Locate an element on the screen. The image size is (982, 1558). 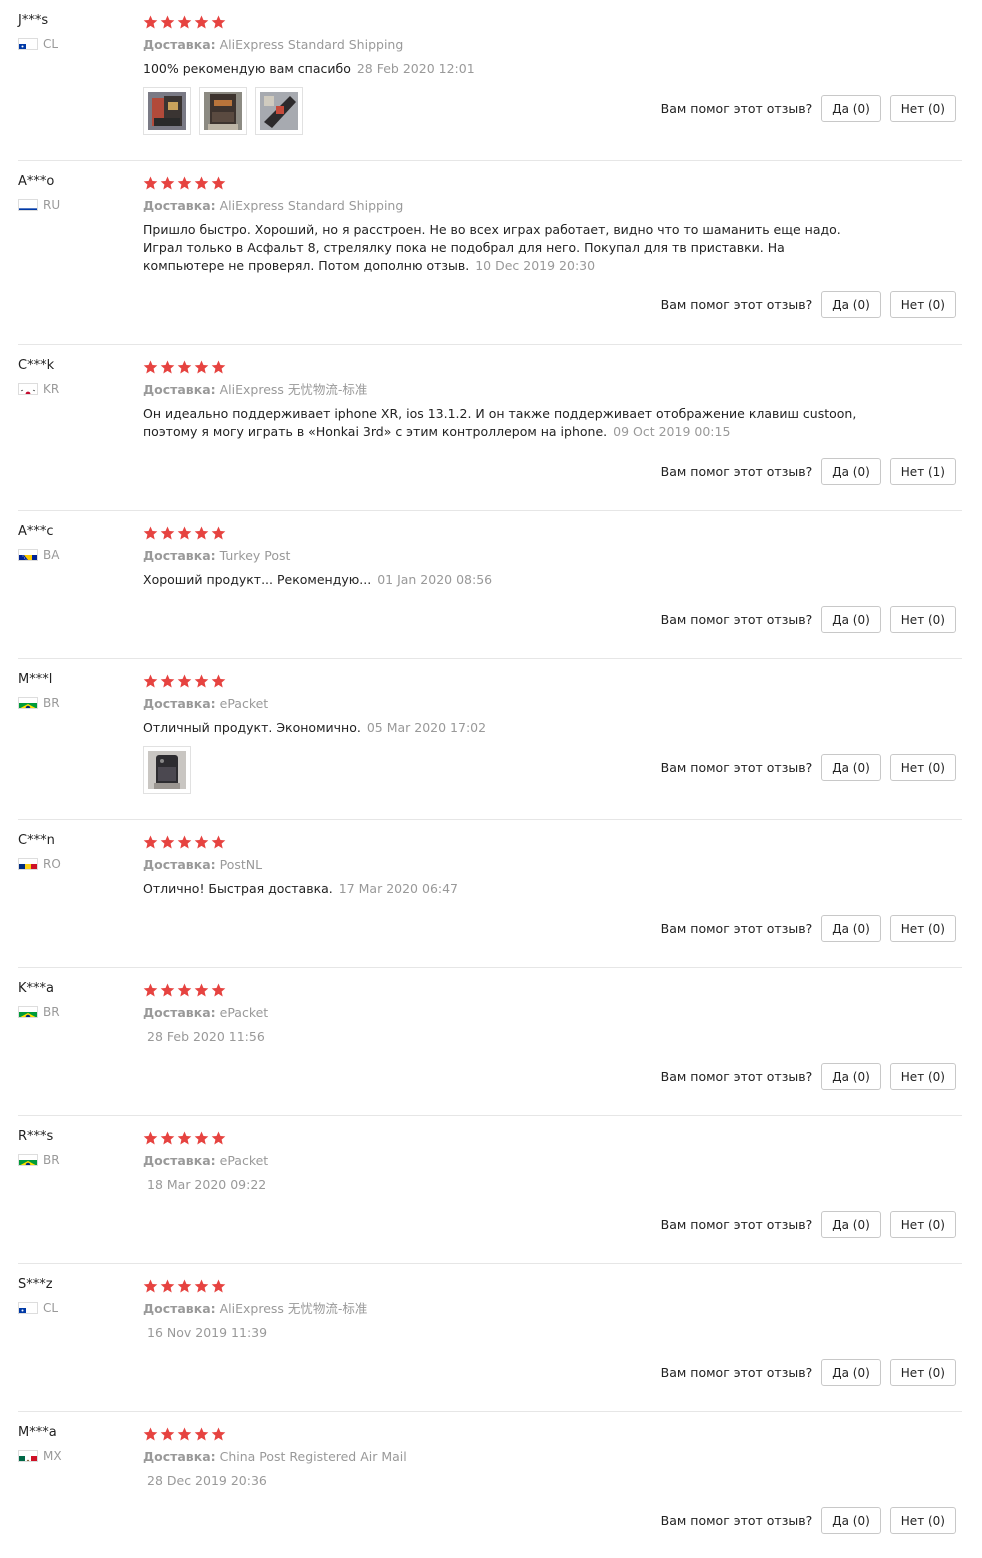
review-content: Доставка: ePacket 28 Feb 2020 11:56 is located at coordinates (503, 1014).